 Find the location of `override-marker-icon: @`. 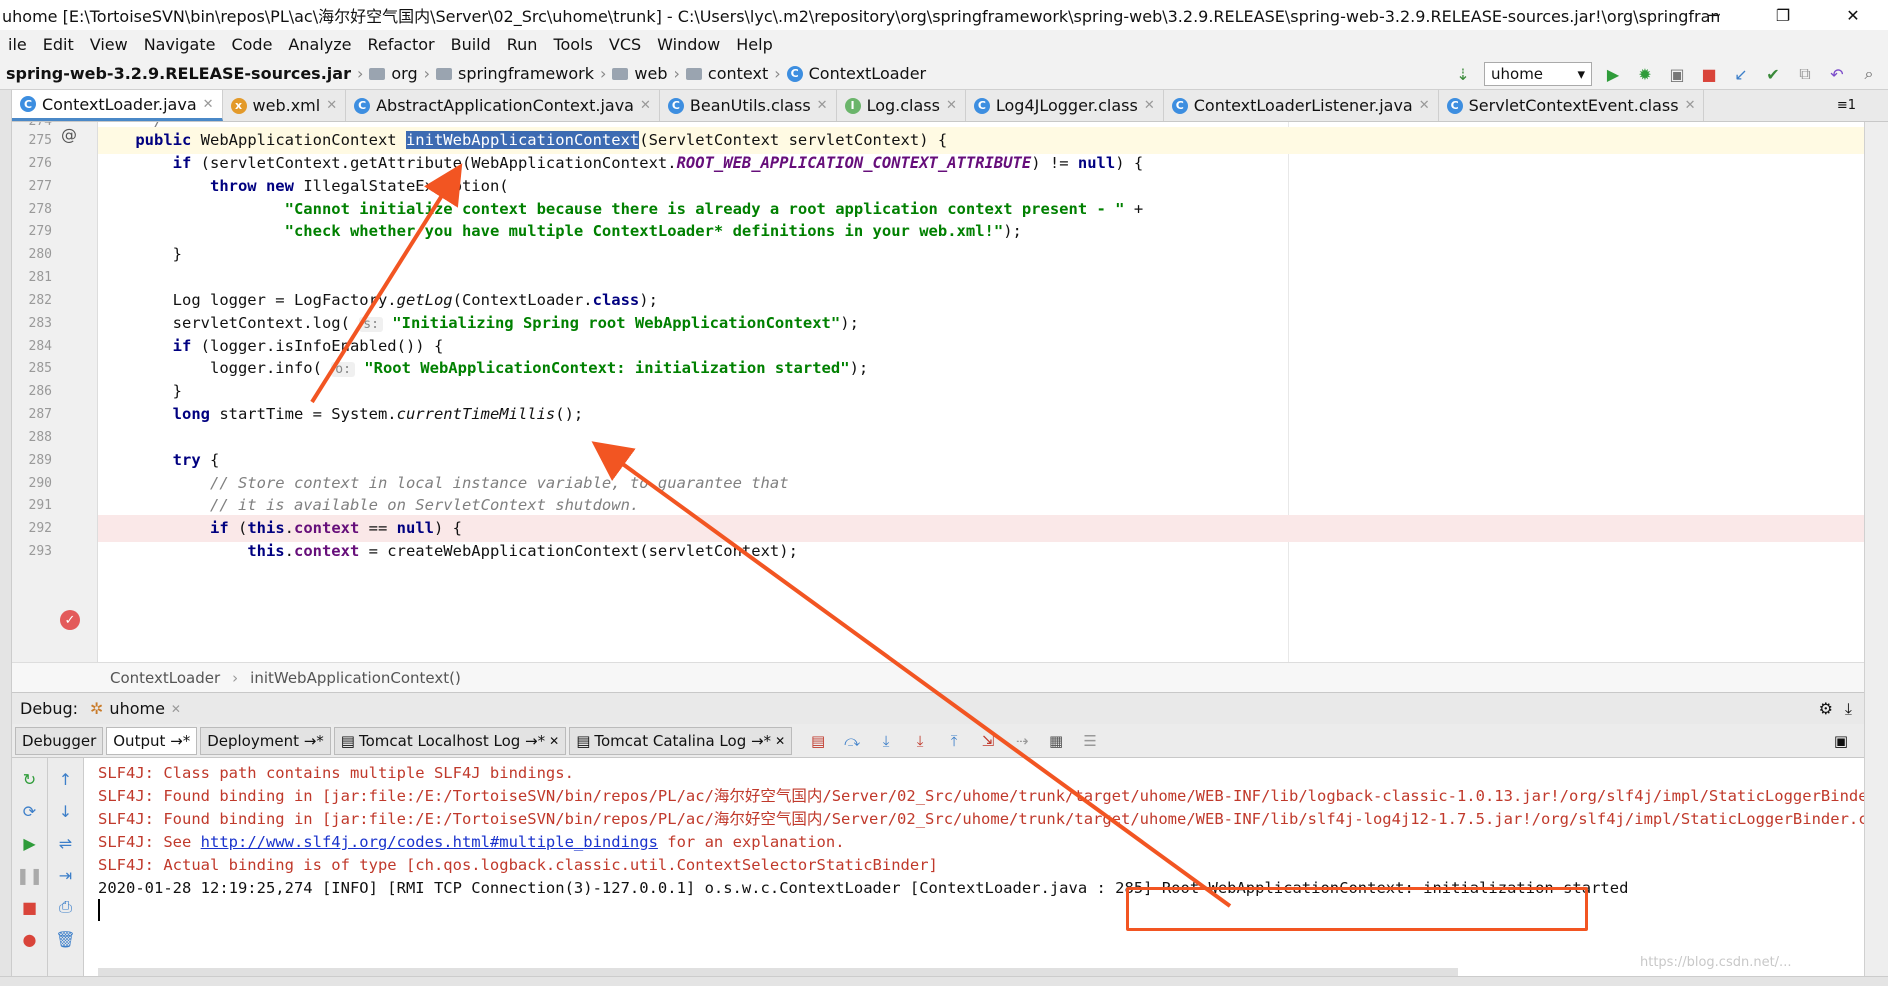

override-marker-icon: @ is located at coordinates (69, 134).